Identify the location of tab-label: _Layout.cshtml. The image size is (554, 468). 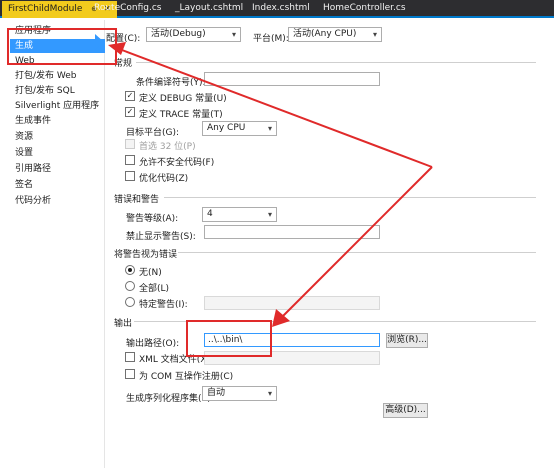
(209, 8).